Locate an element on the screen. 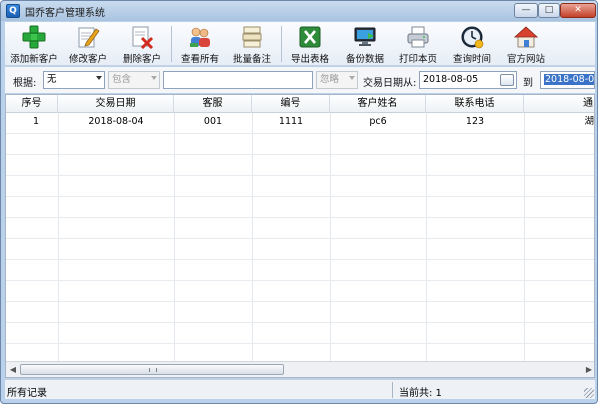 Image resolution: width=600 pixels, height=406 pixels. view-all-button: 查看所有 is located at coordinates (200, 44).